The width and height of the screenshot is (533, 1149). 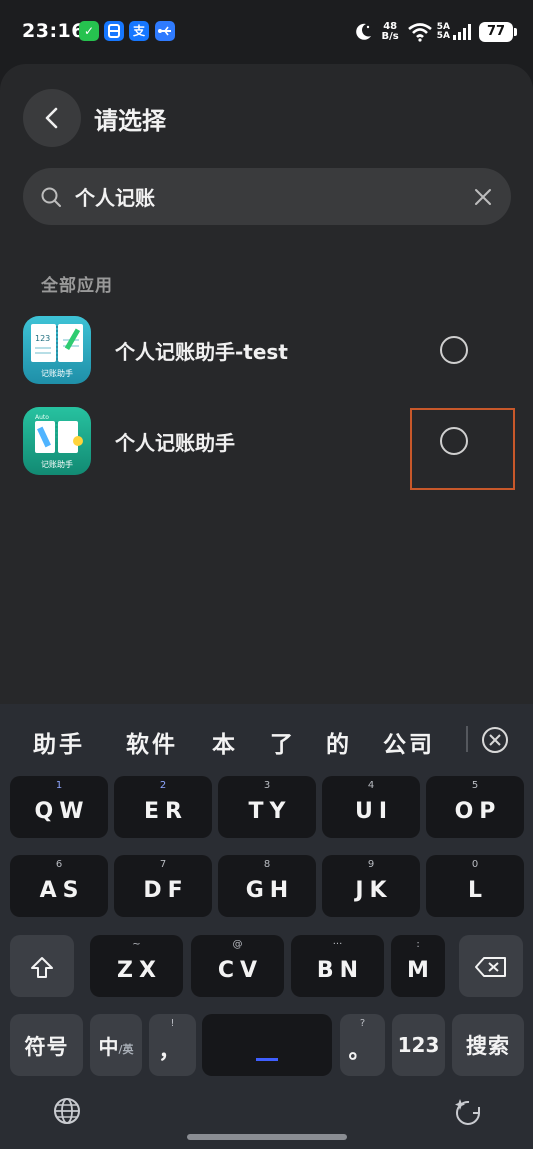 What do you see at coordinates (462, 32) in the screenshot?
I see `signal-icon` at bounding box center [462, 32].